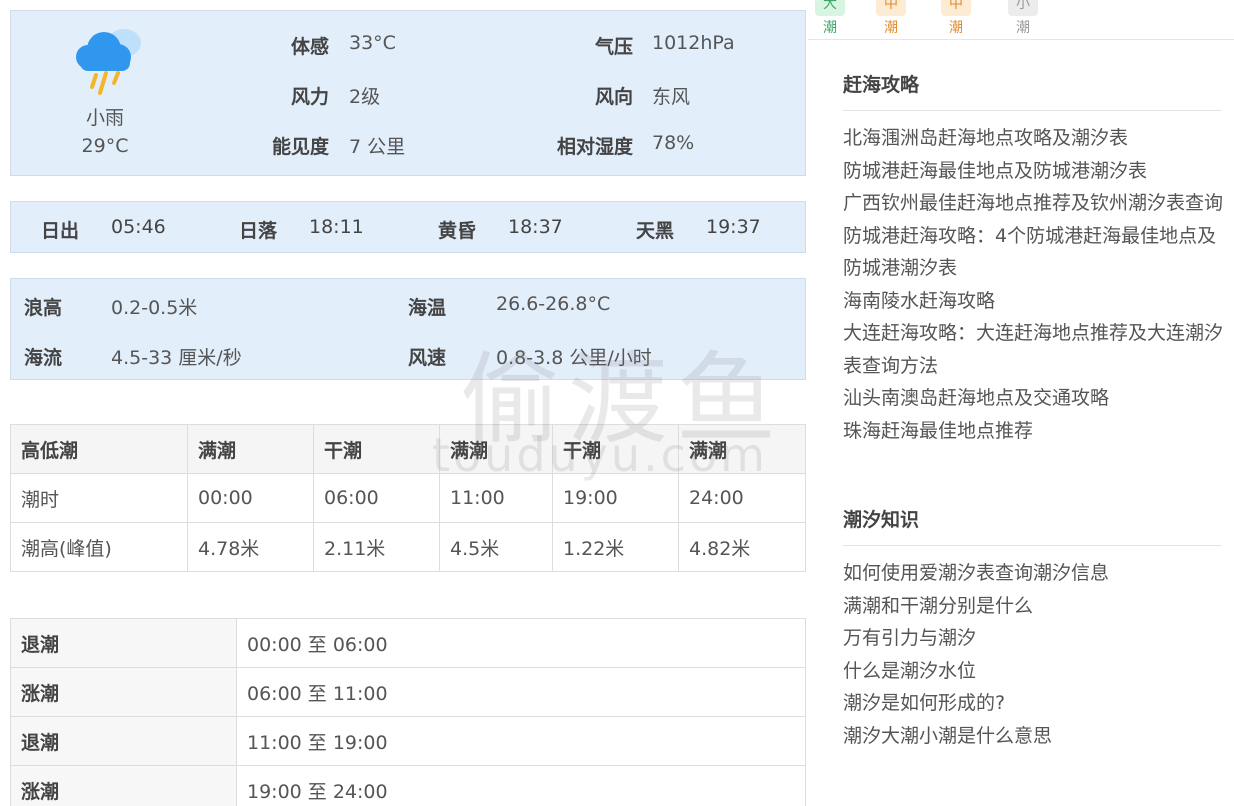 The height and width of the screenshot is (806, 1234). What do you see at coordinates (377, 147) in the screenshot?
I see `visibility-value: 7 公里` at bounding box center [377, 147].